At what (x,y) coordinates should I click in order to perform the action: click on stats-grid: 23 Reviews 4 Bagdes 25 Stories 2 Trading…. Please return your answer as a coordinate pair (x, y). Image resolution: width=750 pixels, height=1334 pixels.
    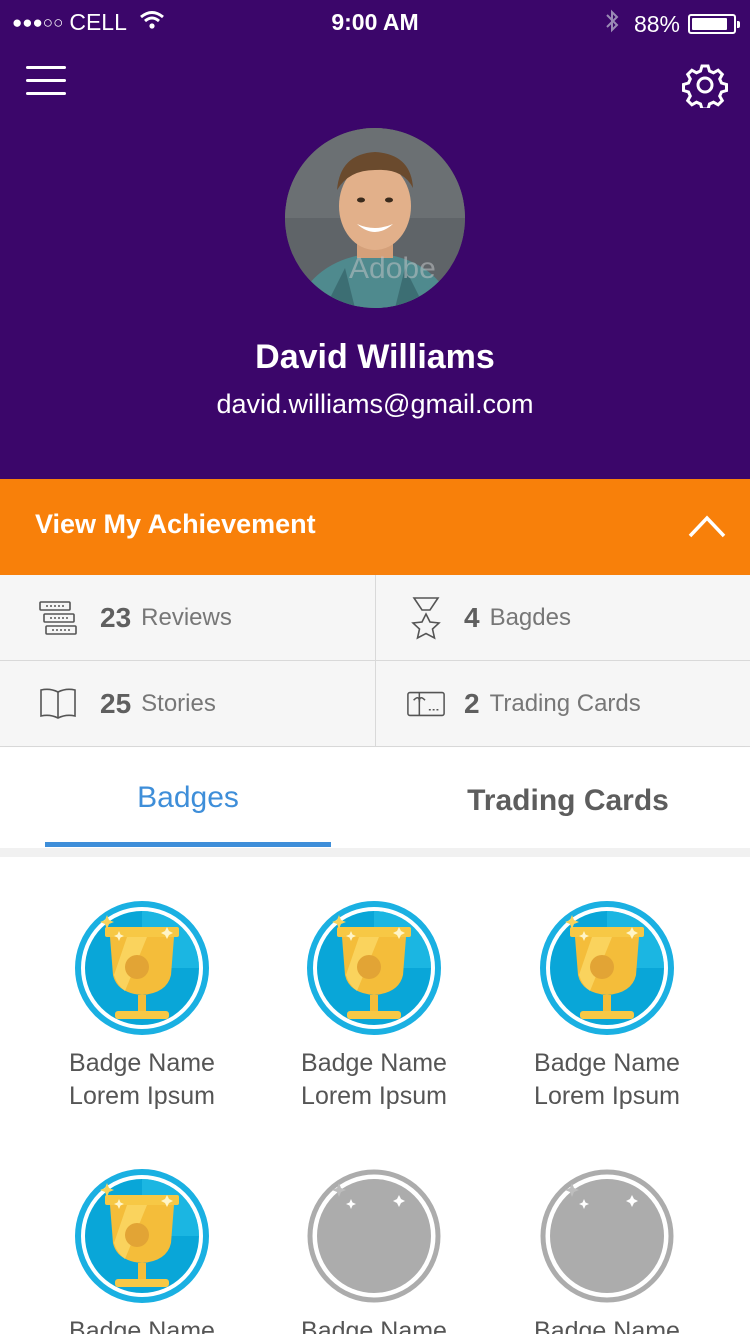
    Looking at the image, I should click on (375, 661).